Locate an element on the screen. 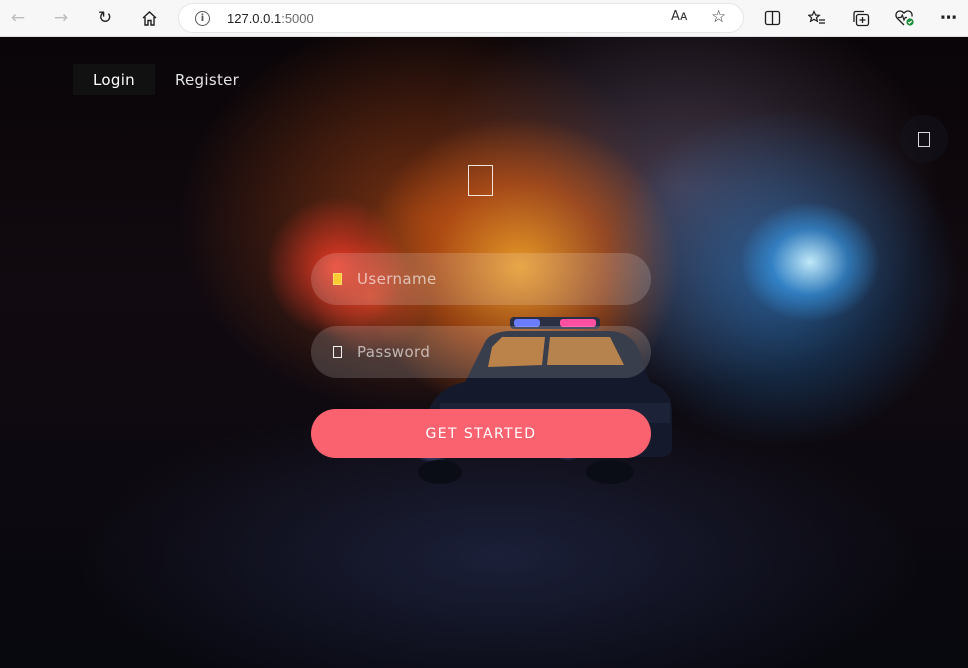 This screenshot has height=668, width=968. more-icon: ⋯ is located at coordinates (949, 17).